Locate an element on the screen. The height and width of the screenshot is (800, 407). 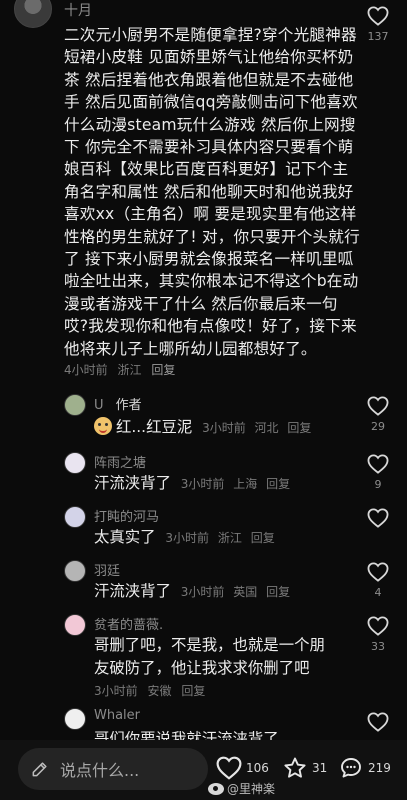
comment-meta: 4小时前 浙江 回复 is located at coordinates (122, 369).